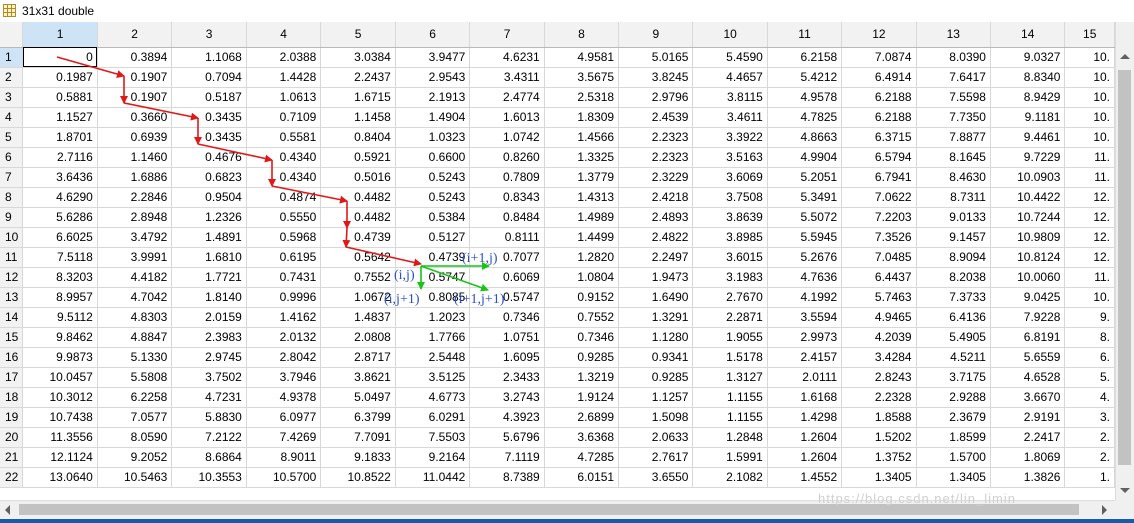 This screenshot has width=1134, height=523. Describe the element at coordinates (1089, 117) in the screenshot. I see `table-cell: 10.` at that location.